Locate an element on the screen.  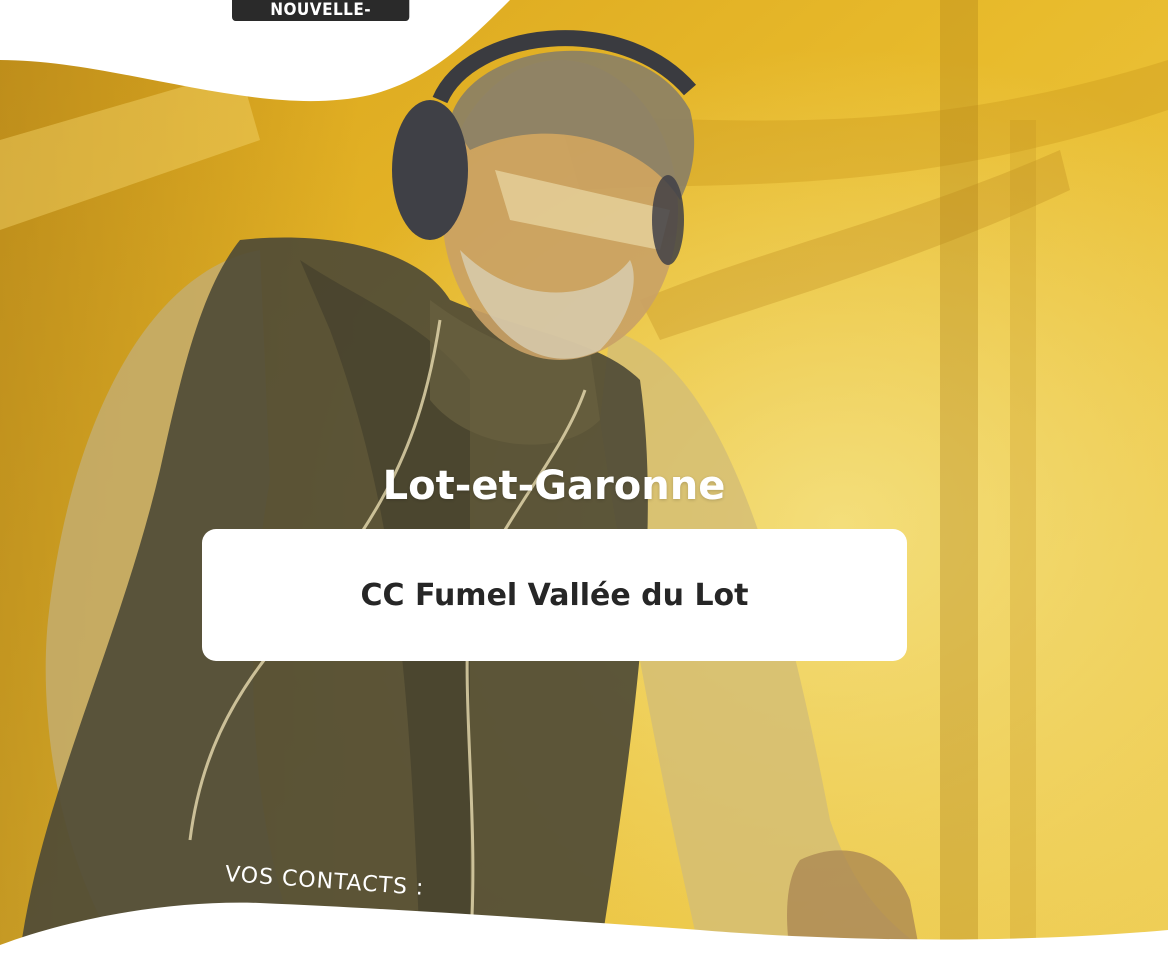
region-badge: NOUVELLE-AQUITAINE is located at coordinates (321, 10).